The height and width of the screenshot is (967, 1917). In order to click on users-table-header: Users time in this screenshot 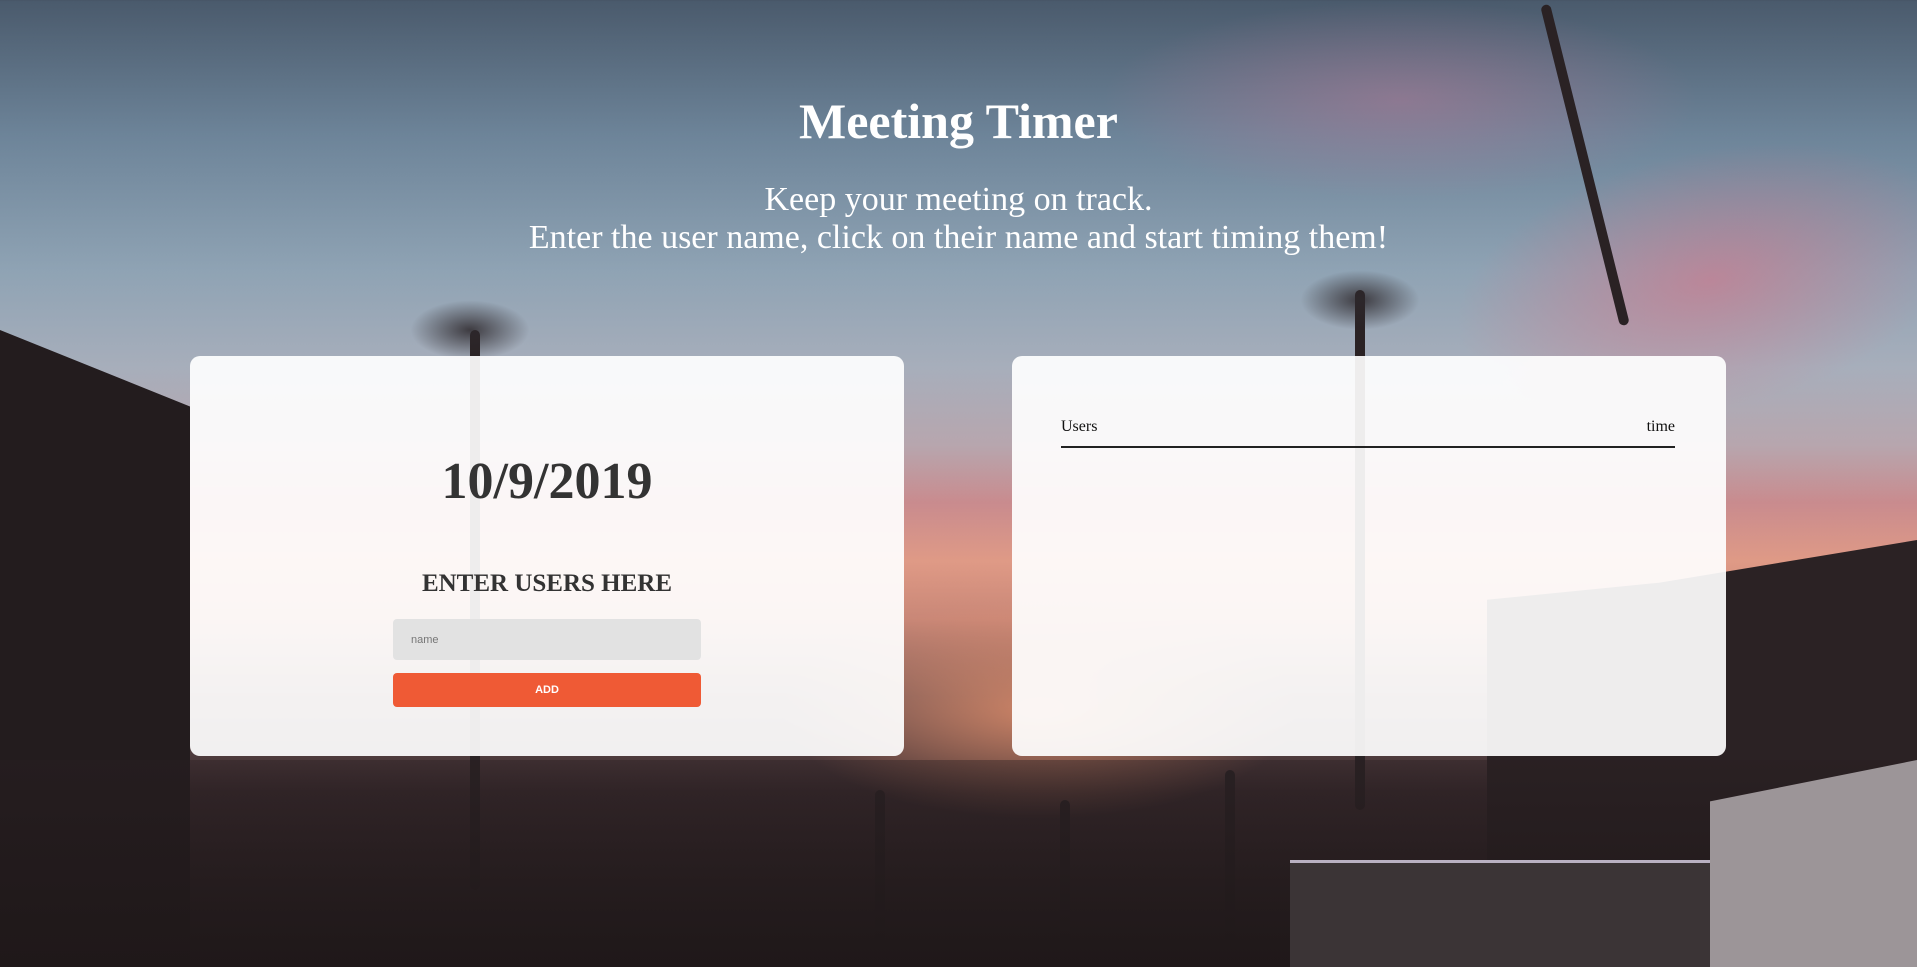, I will do `click(1368, 433)`.